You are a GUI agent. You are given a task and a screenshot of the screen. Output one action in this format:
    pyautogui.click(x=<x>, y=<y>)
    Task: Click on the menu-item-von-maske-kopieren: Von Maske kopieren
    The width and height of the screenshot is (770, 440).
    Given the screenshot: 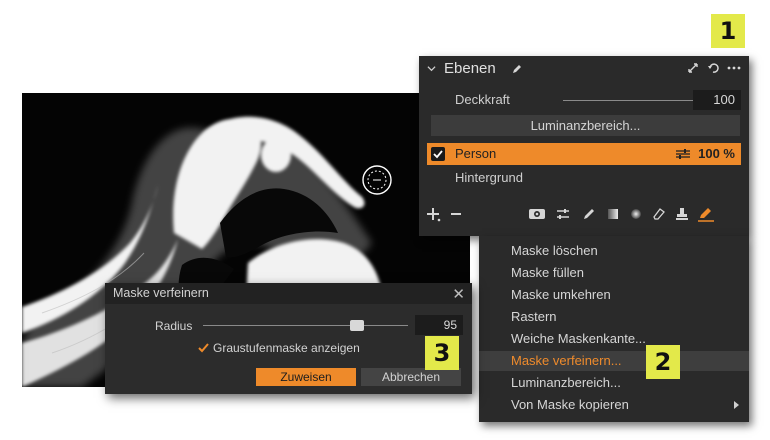 What is the action you would take?
    pyautogui.click(x=614, y=405)
    